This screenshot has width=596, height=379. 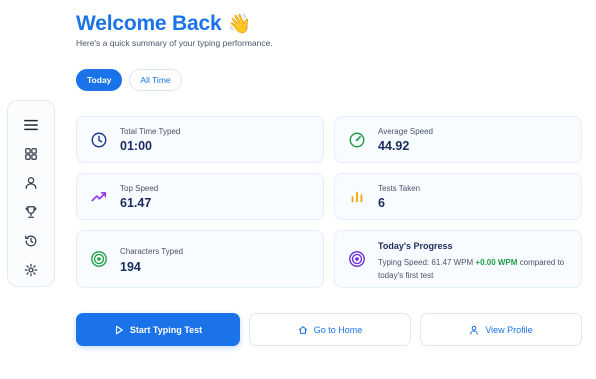 What do you see at coordinates (200, 139) in the screenshot?
I see `stat-card-total-time: Total Time Typed 01:00` at bounding box center [200, 139].